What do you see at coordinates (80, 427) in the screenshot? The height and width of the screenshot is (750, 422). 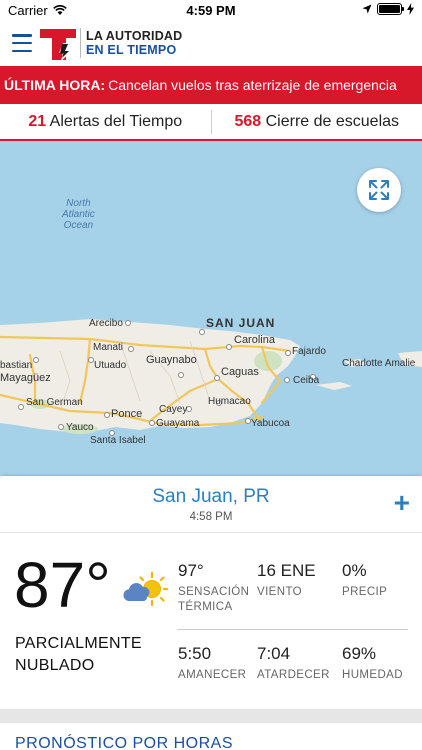 I see `place-label-yauco: Yauco` at bounding box center [80, 427].